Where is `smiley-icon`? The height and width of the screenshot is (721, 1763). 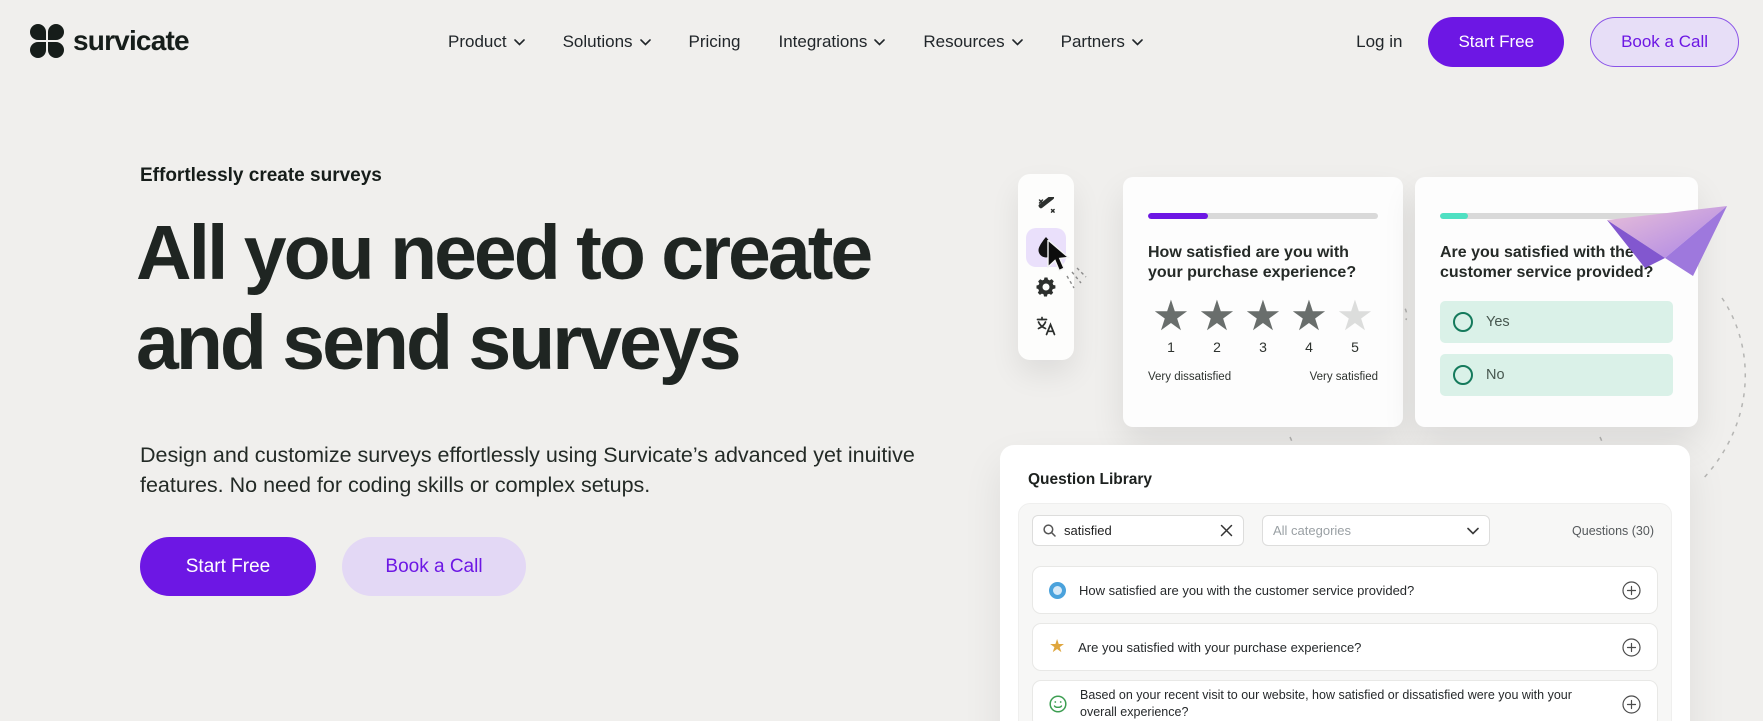
smiley-icon is located at coordinates (1058, 704).